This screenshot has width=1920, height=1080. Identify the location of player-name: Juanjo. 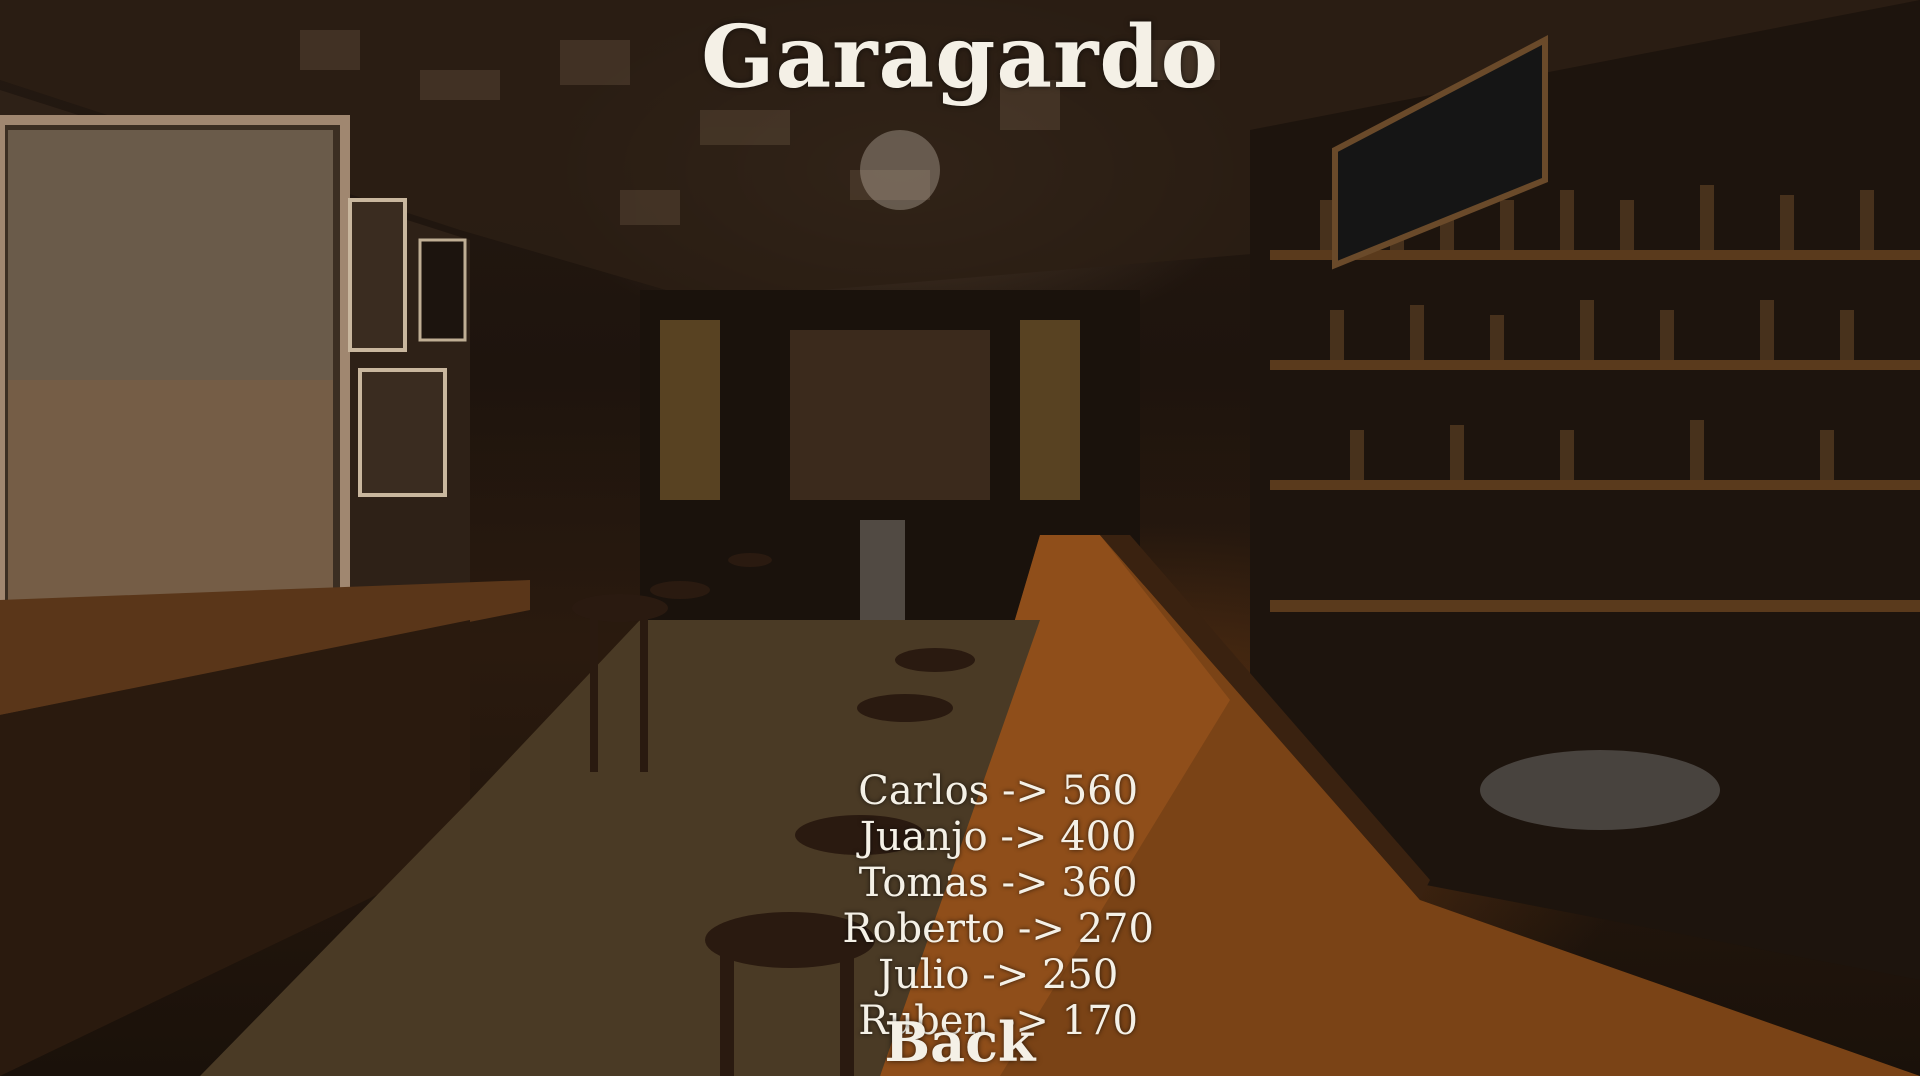
(923, 837).